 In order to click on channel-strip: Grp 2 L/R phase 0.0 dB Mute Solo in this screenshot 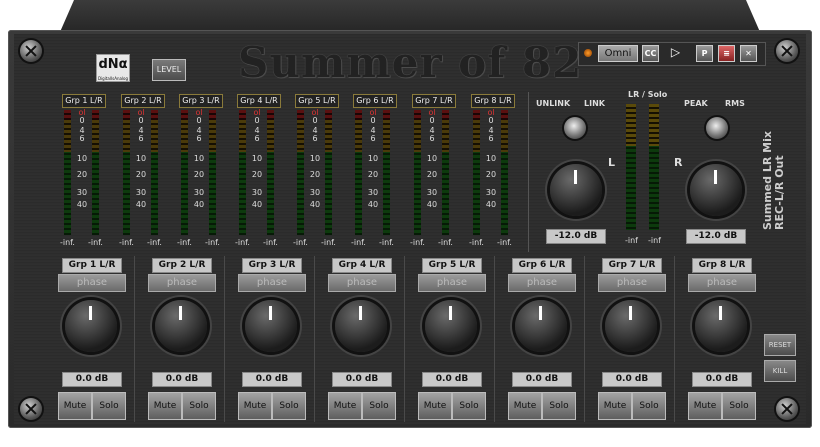, I will do `click(181, 339)`.